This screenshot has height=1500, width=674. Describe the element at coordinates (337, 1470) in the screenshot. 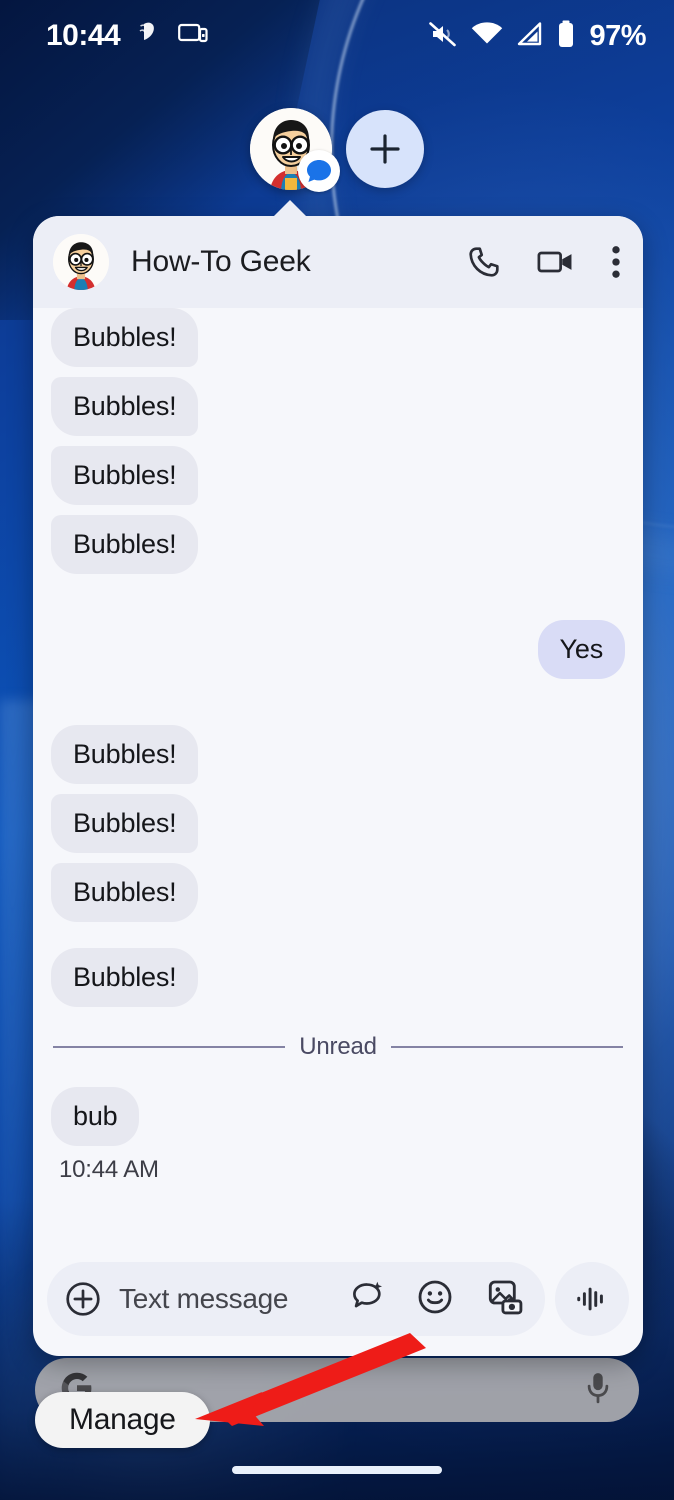

I see `home-indicator-pill` at that location.